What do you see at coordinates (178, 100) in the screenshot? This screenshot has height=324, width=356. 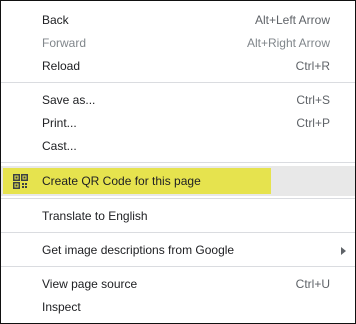 I see `menu-item-save-as: Save as... Ctrl+S` at bounding box center [178, 100].